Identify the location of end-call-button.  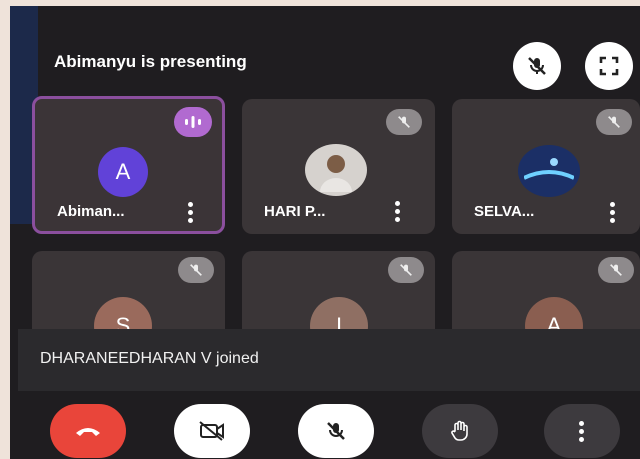
(88, 431).